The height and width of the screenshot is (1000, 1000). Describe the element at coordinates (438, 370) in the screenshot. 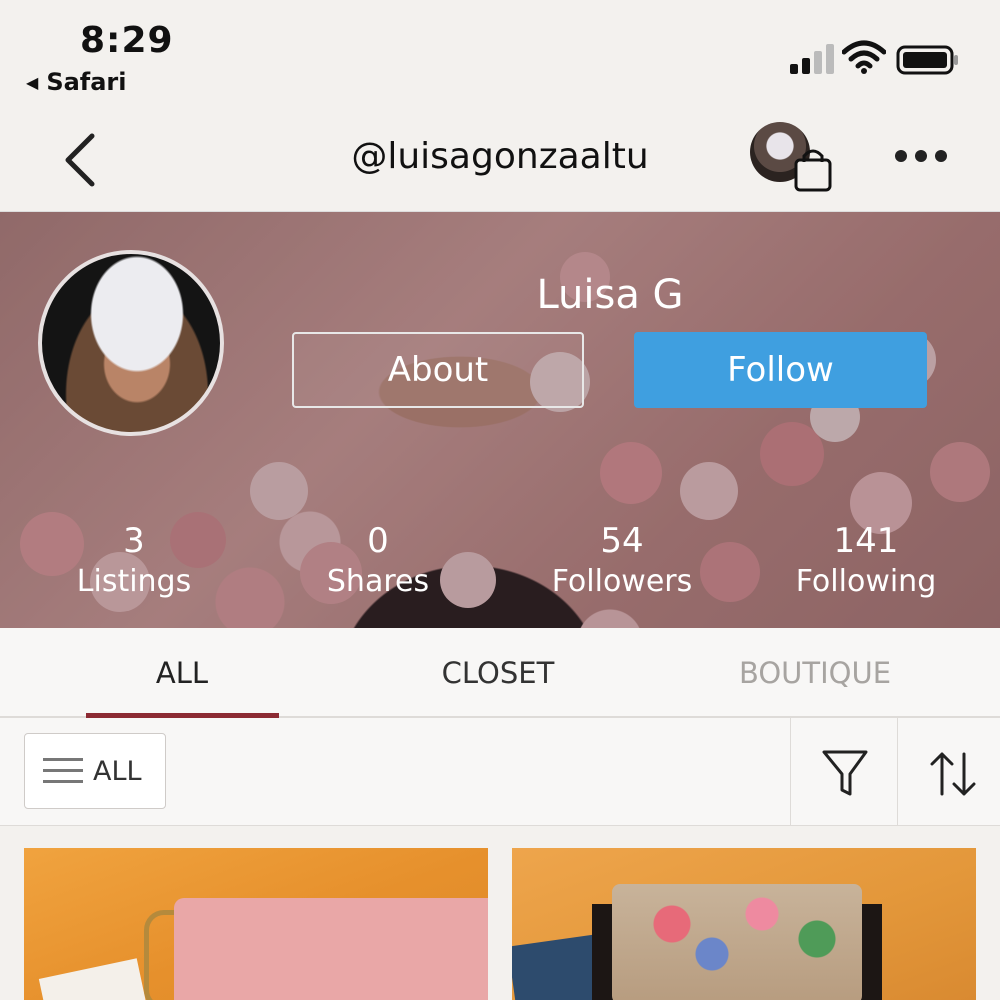

I see `about-button: About` at that location.